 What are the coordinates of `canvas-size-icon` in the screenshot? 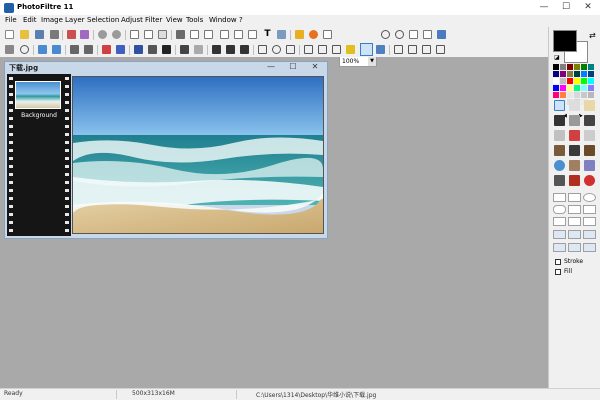 It's located at (208, 34).